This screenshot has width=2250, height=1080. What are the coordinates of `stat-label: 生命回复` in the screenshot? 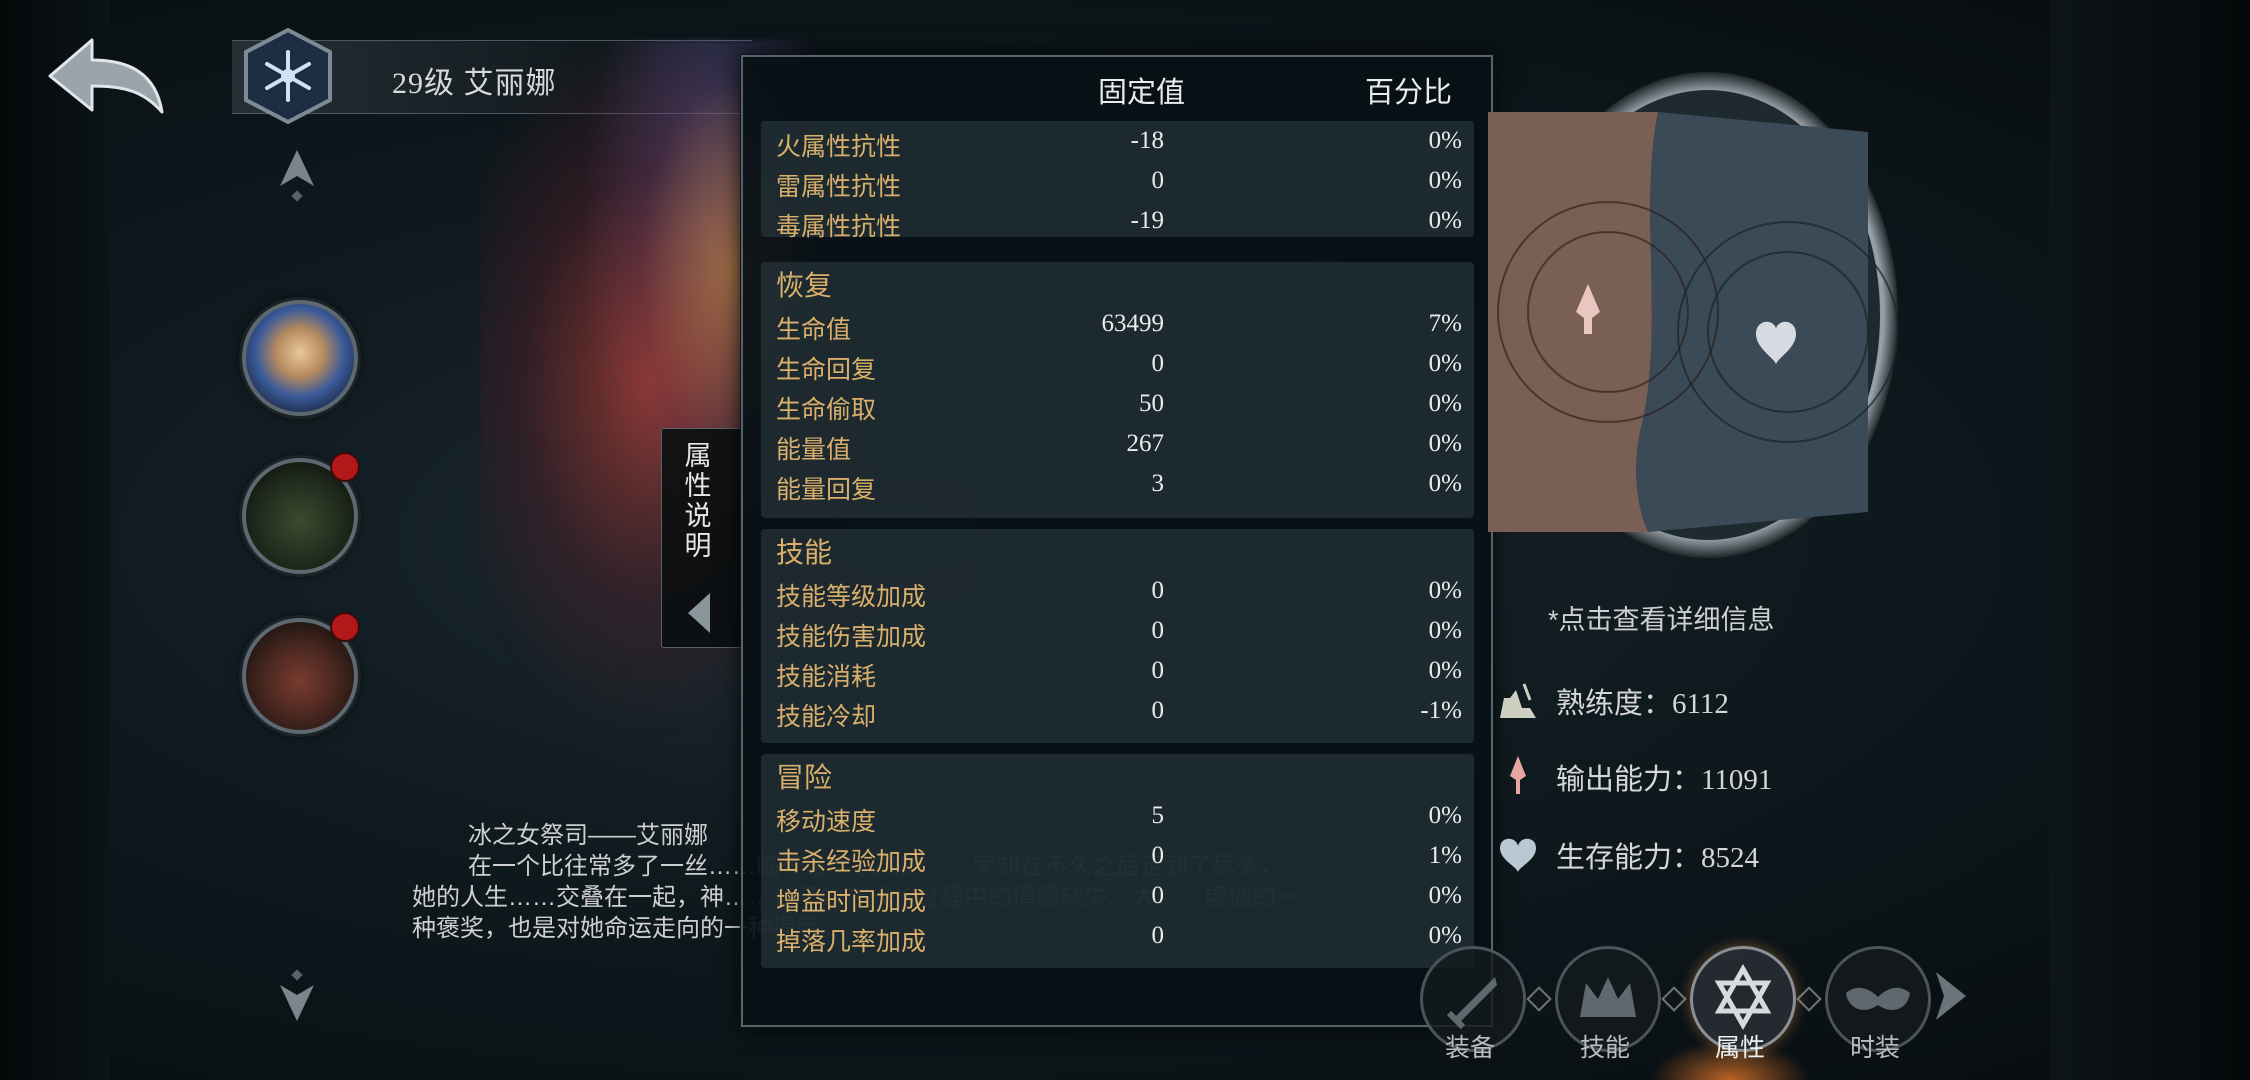 It's located at (826, 370).